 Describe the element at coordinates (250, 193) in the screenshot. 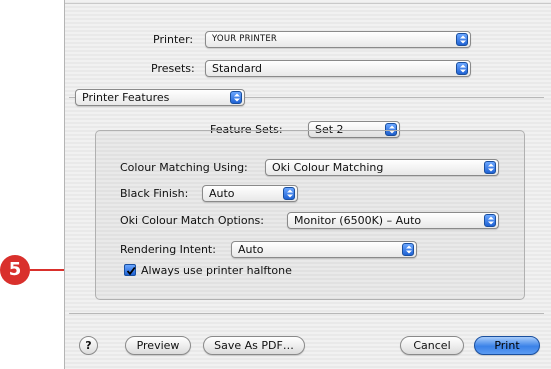

I see `black-finish-popup: Auto` at that location.